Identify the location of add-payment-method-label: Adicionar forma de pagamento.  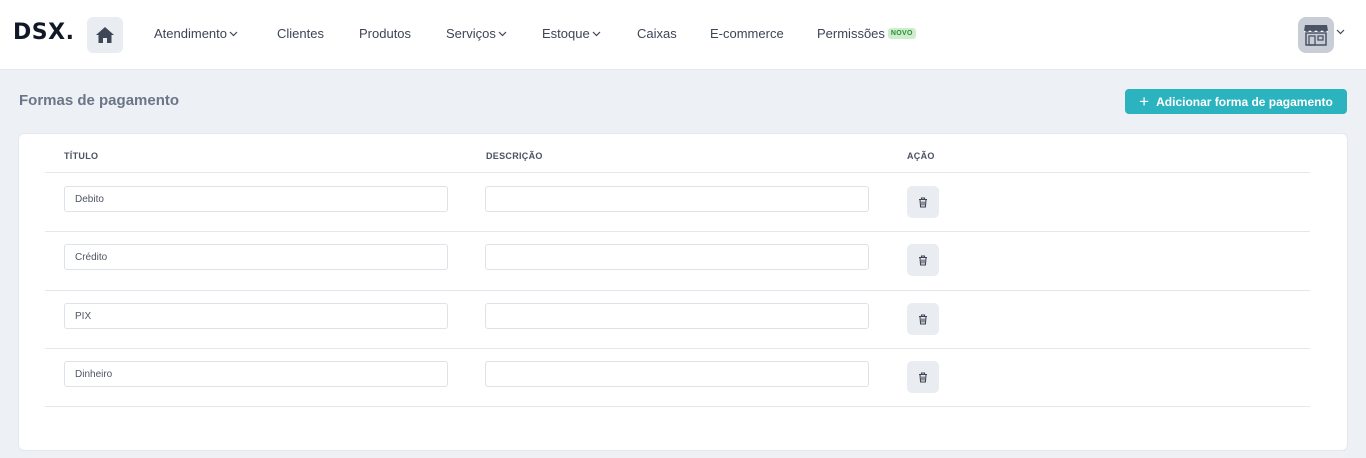
(1244, 101).